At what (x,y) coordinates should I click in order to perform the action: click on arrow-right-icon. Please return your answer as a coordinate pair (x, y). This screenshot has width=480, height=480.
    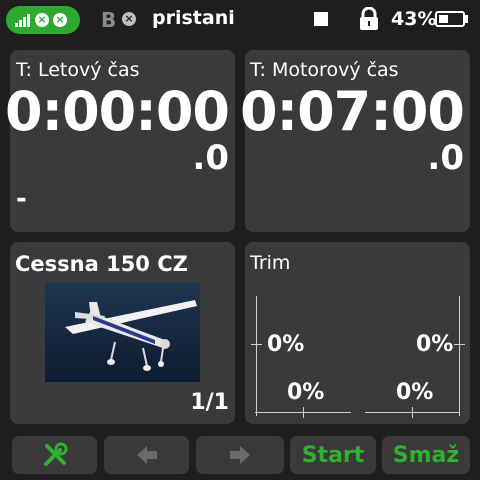
    Looking at the image, I should click on (240, 455).